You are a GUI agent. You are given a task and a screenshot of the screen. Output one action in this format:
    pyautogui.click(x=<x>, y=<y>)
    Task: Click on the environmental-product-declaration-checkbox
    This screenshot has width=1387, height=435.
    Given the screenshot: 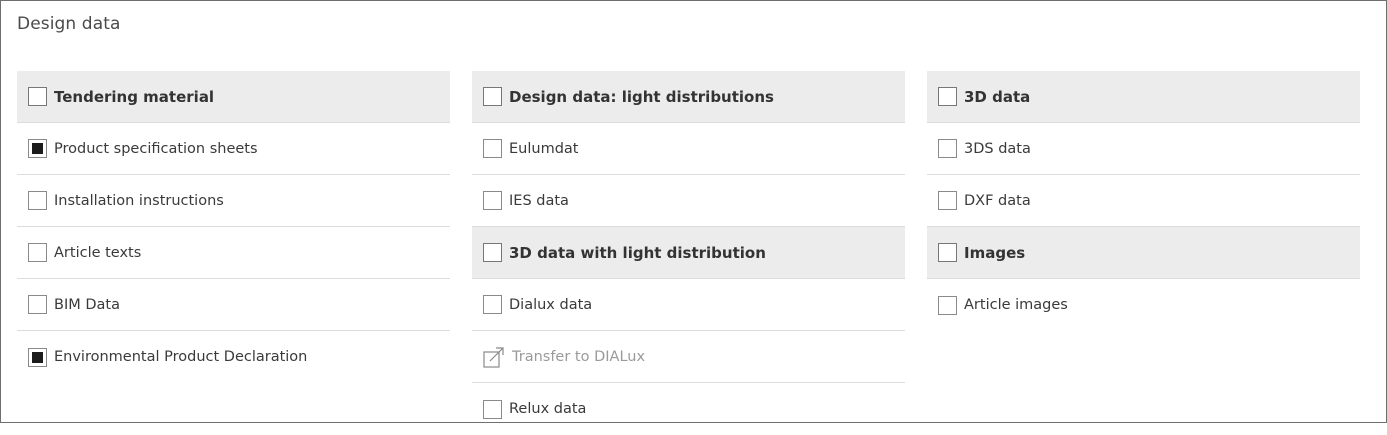 What is the action you would take?
    pyautogui.click(x=37, y=357)
    